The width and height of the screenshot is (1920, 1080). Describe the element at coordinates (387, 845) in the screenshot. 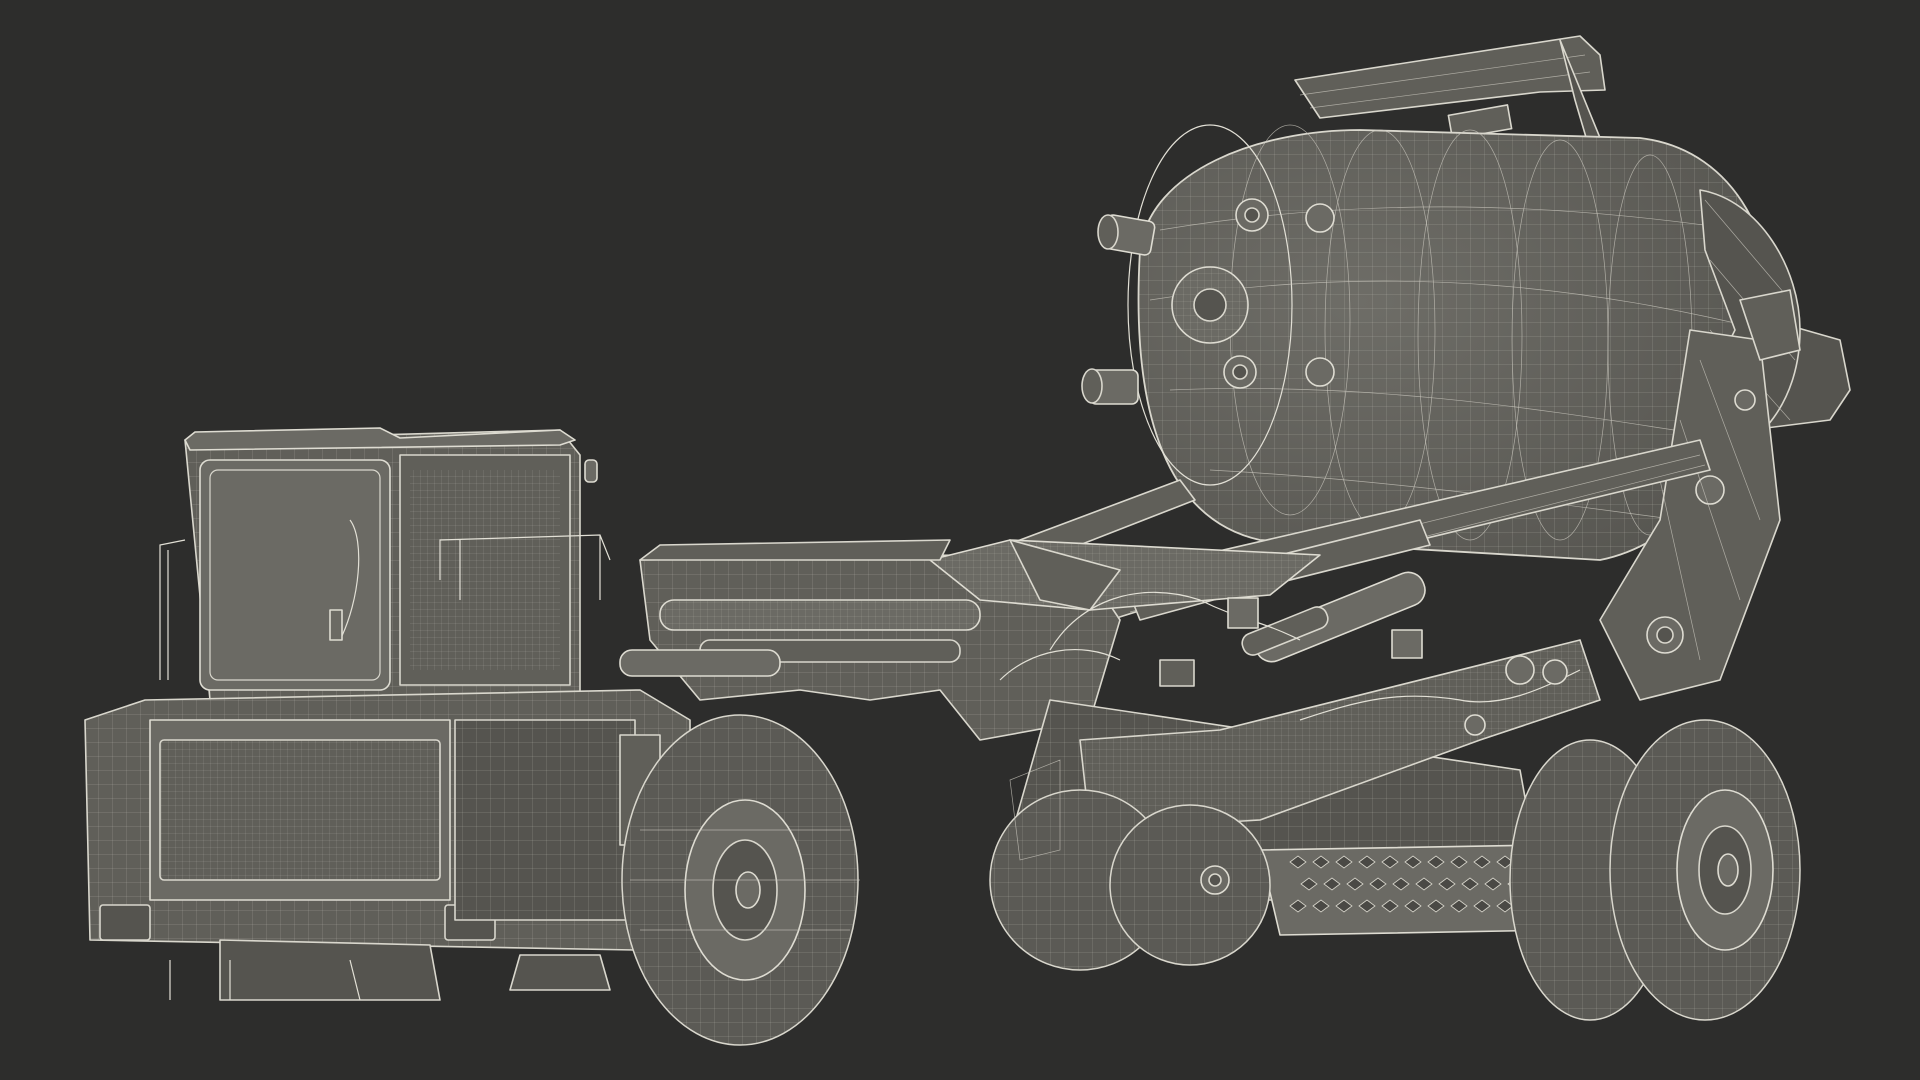

I see `rear-body` at that location.